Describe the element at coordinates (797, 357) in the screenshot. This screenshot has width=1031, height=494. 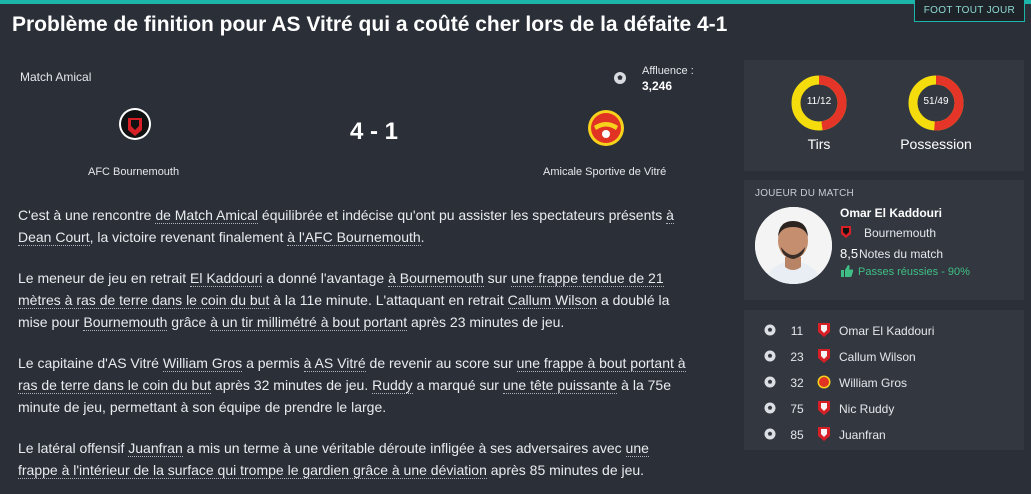
I see `goal-minute: 23` at that location.